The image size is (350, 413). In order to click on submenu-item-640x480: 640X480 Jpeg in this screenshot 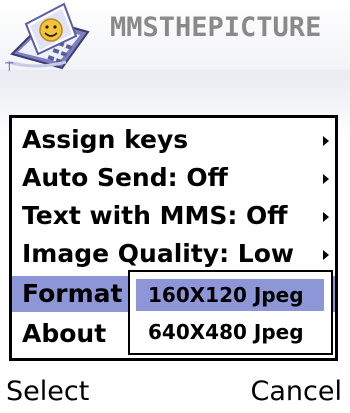, I will do `click(230, 332)`.